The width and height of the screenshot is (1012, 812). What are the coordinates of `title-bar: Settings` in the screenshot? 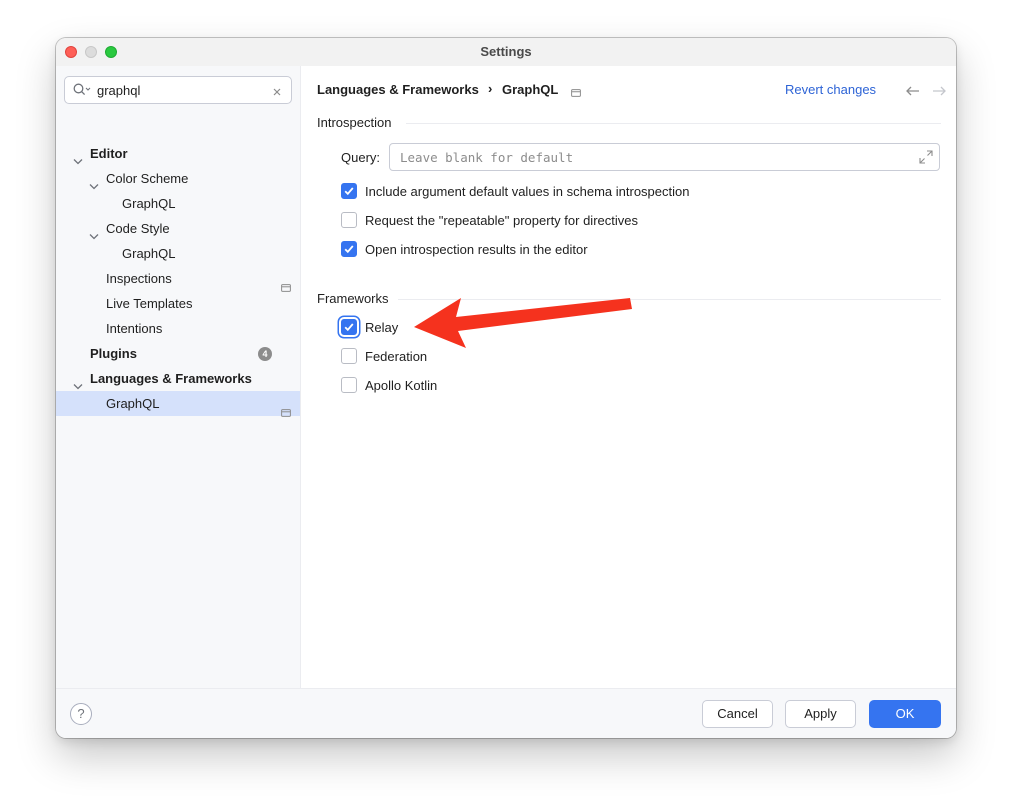 It's located at (506, 52).